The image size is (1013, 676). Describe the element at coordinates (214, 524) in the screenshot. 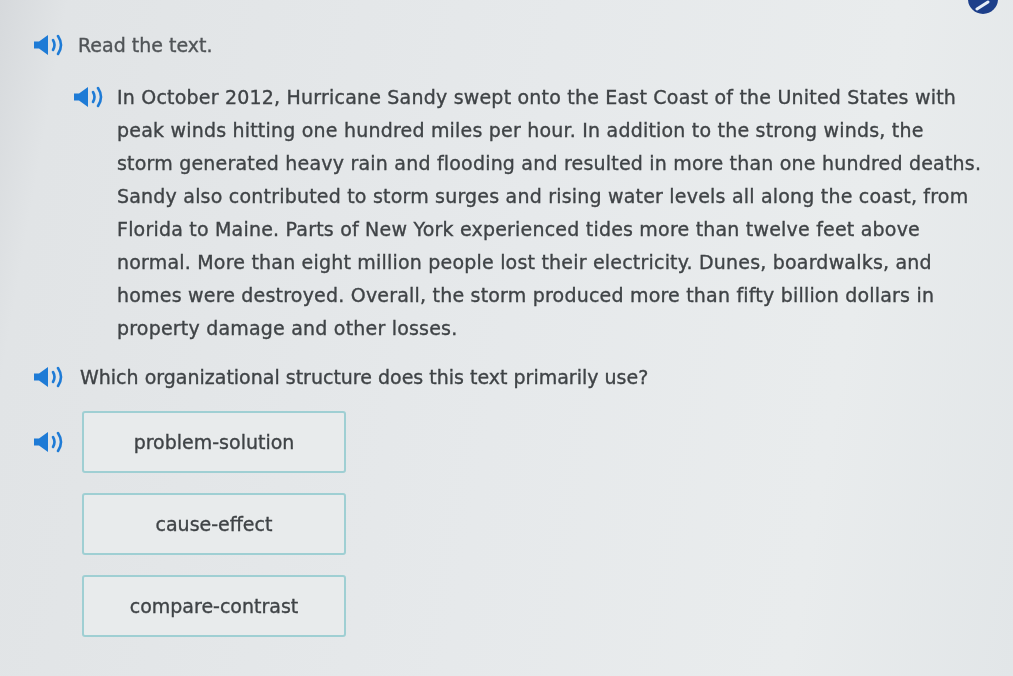

I see `answer-option: cause-effect` at that location.